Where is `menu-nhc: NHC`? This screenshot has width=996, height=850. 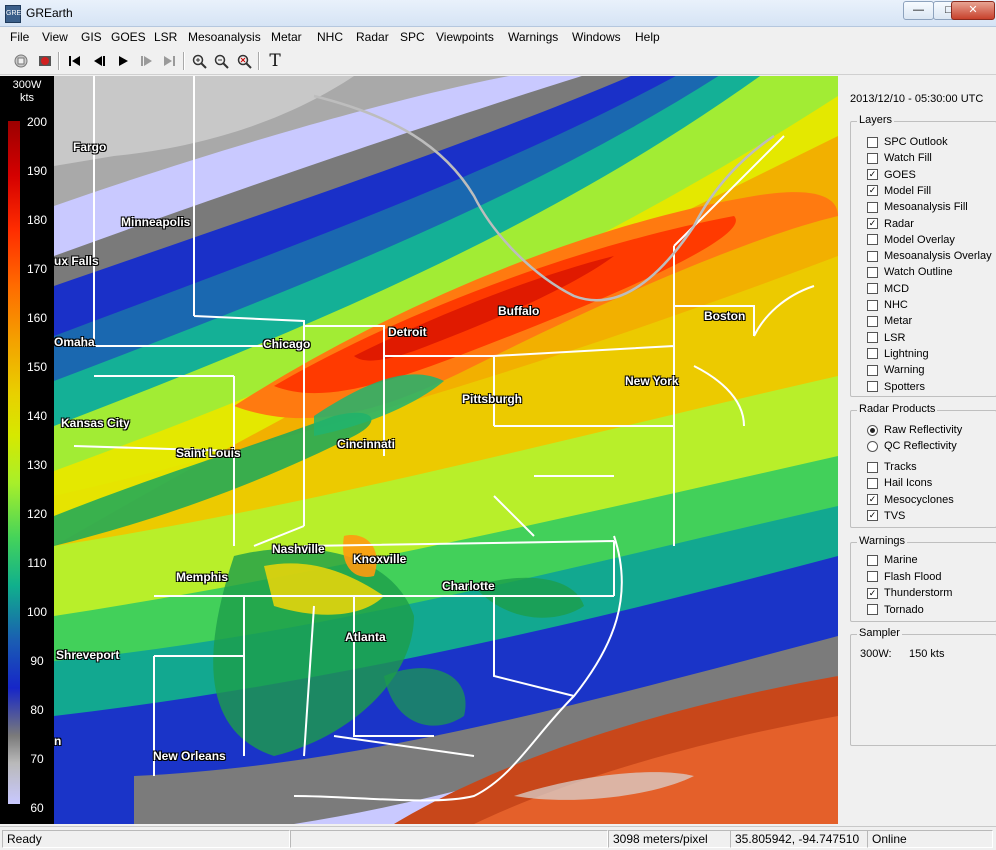 menu-nhc: NHC is located at coordinates (330, 37).